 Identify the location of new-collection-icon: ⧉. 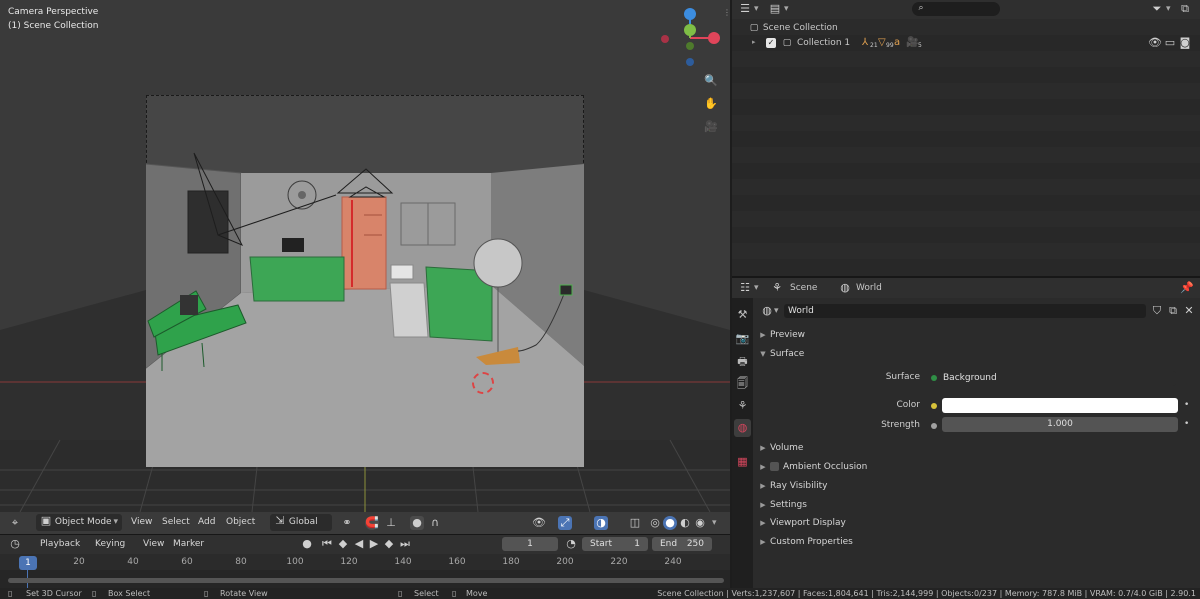
(1185, 9).